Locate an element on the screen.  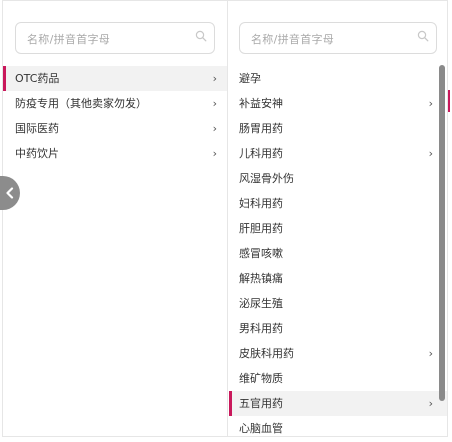
right-category-item: 男科用药 is located at coordinates (338, 328).